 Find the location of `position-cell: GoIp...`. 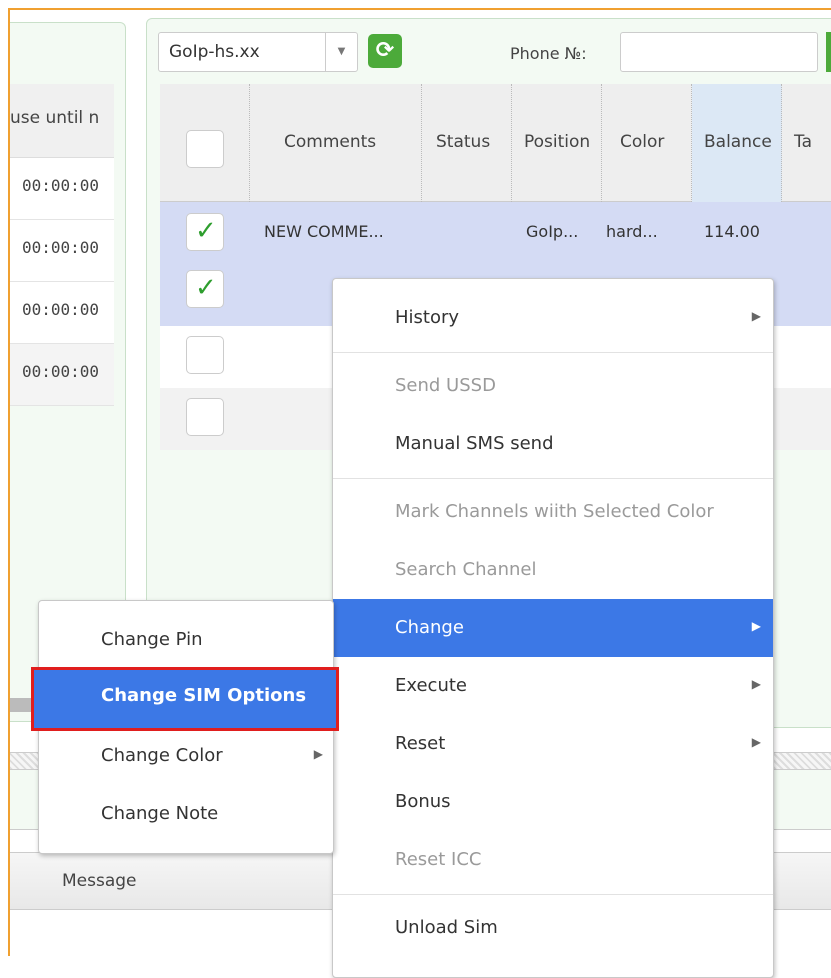

position-cell: GoIp... is located at coordinates (552, 231).